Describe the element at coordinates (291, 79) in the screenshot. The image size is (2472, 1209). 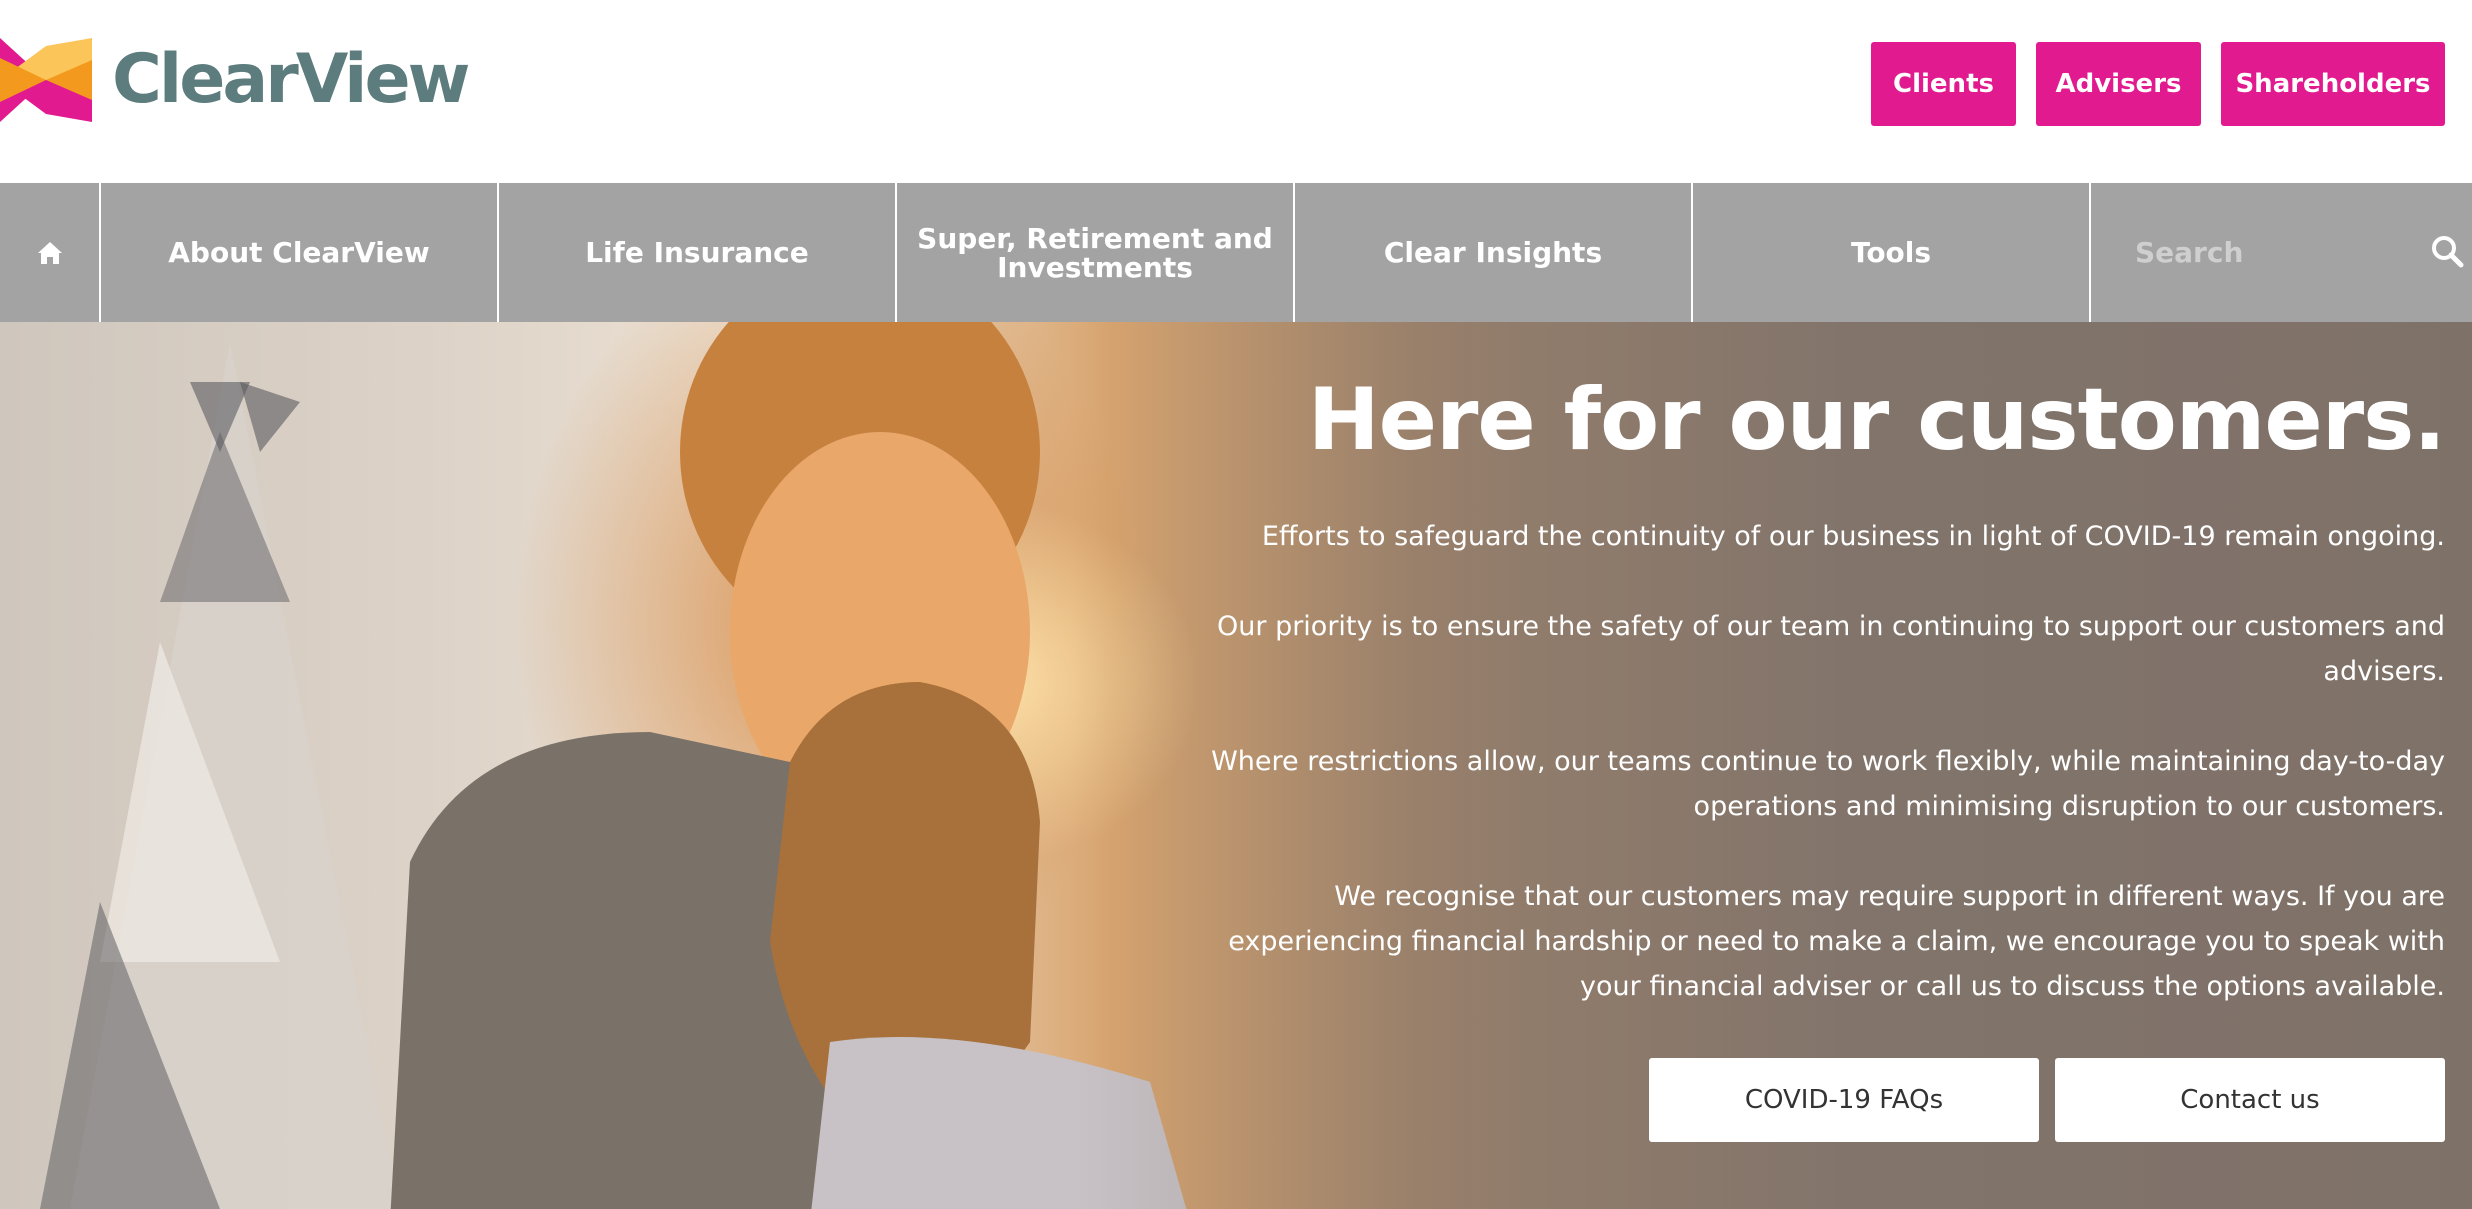
I see `clearview-logo-text: ClearView` at that location.